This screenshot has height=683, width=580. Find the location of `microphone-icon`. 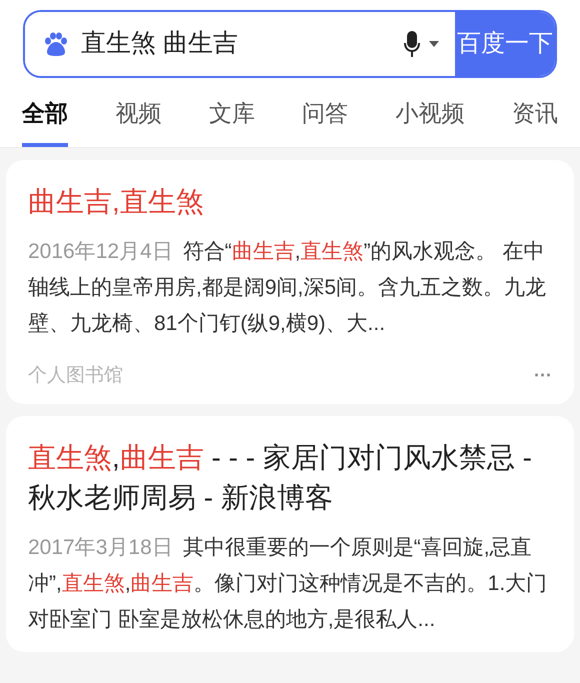

microphone-icon is located at coordinates (412, 44).